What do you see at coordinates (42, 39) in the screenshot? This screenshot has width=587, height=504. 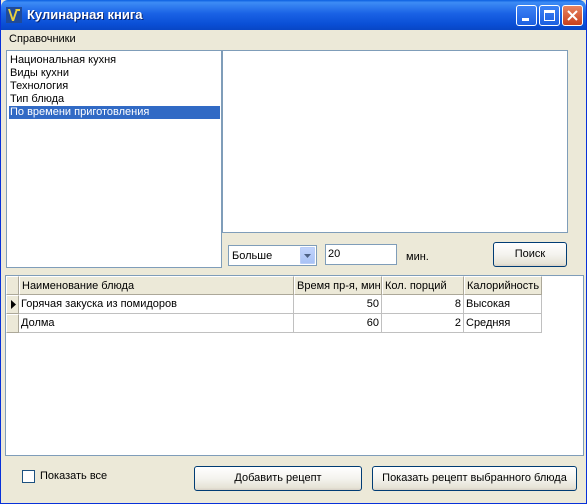 I see `menu-references: Справочники` at bounding box center [42, 39].